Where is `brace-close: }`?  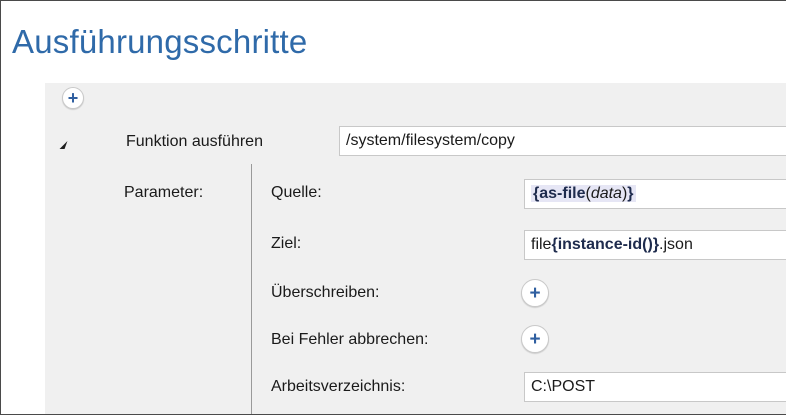
brace-close: } is located at coordinates (630, 193).